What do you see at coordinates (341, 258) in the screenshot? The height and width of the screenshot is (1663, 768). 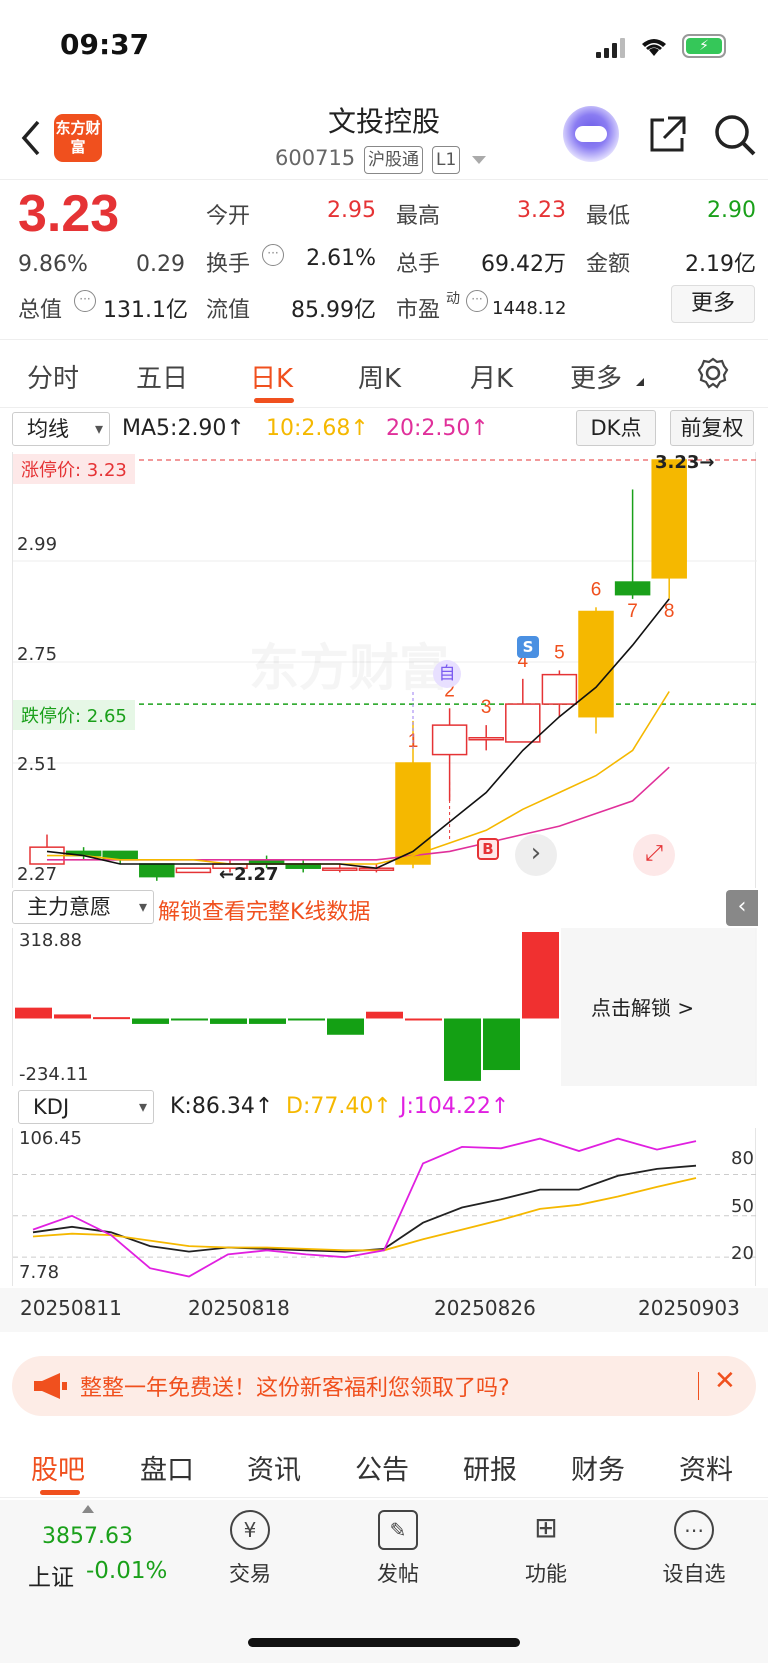 I see `turnover-value: 2.61%` at bounding box center [341, 258].